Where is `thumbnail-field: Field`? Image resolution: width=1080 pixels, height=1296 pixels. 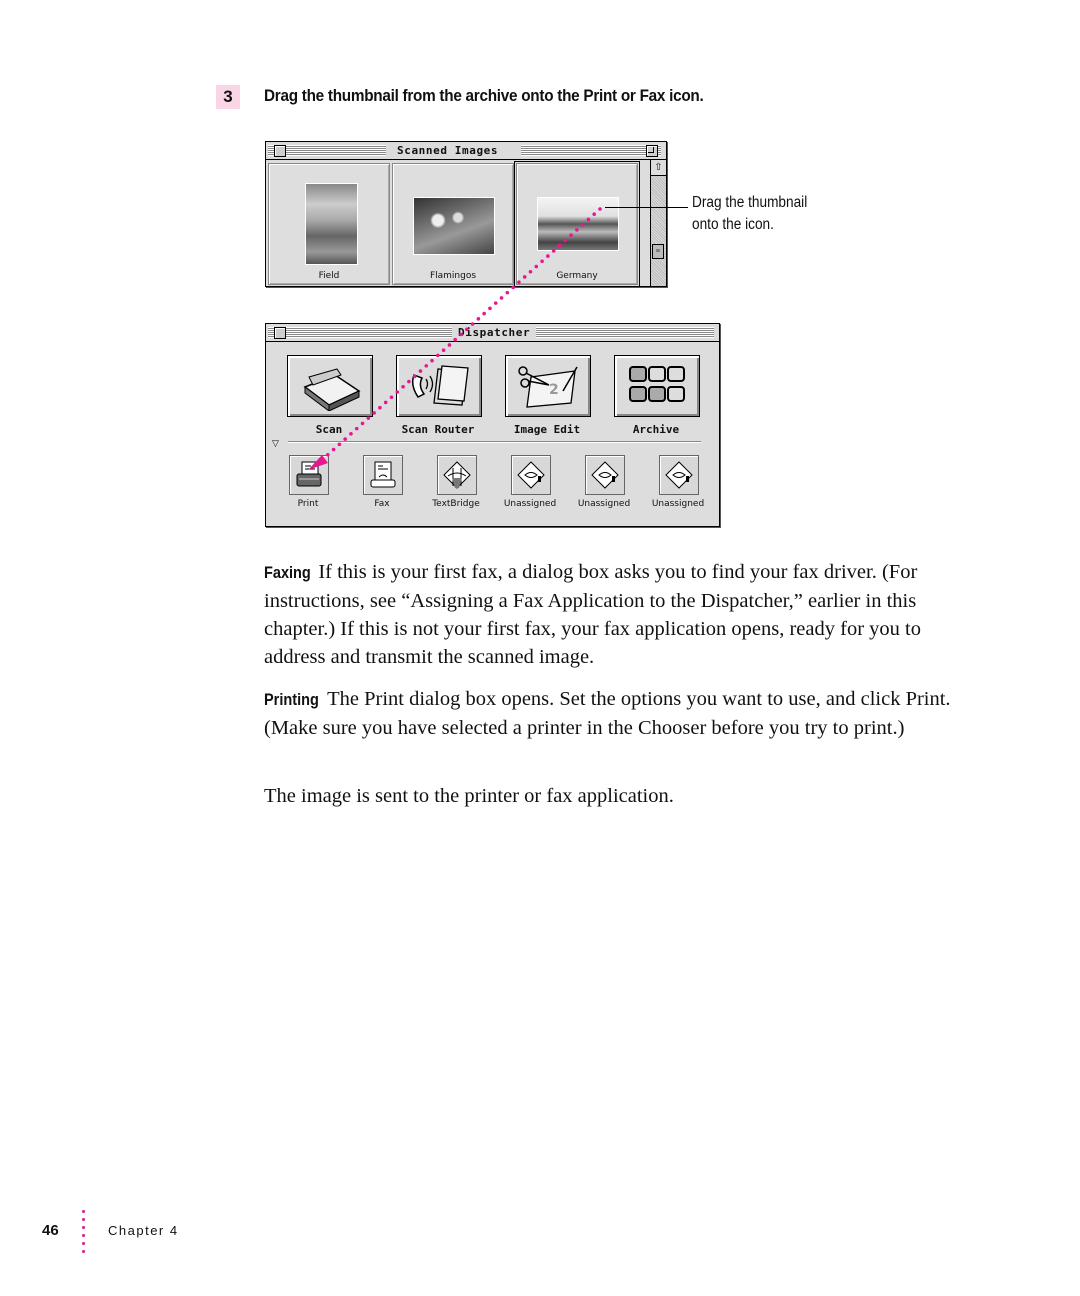
thumbnail-field: Field is located at coordinates (329, 224).